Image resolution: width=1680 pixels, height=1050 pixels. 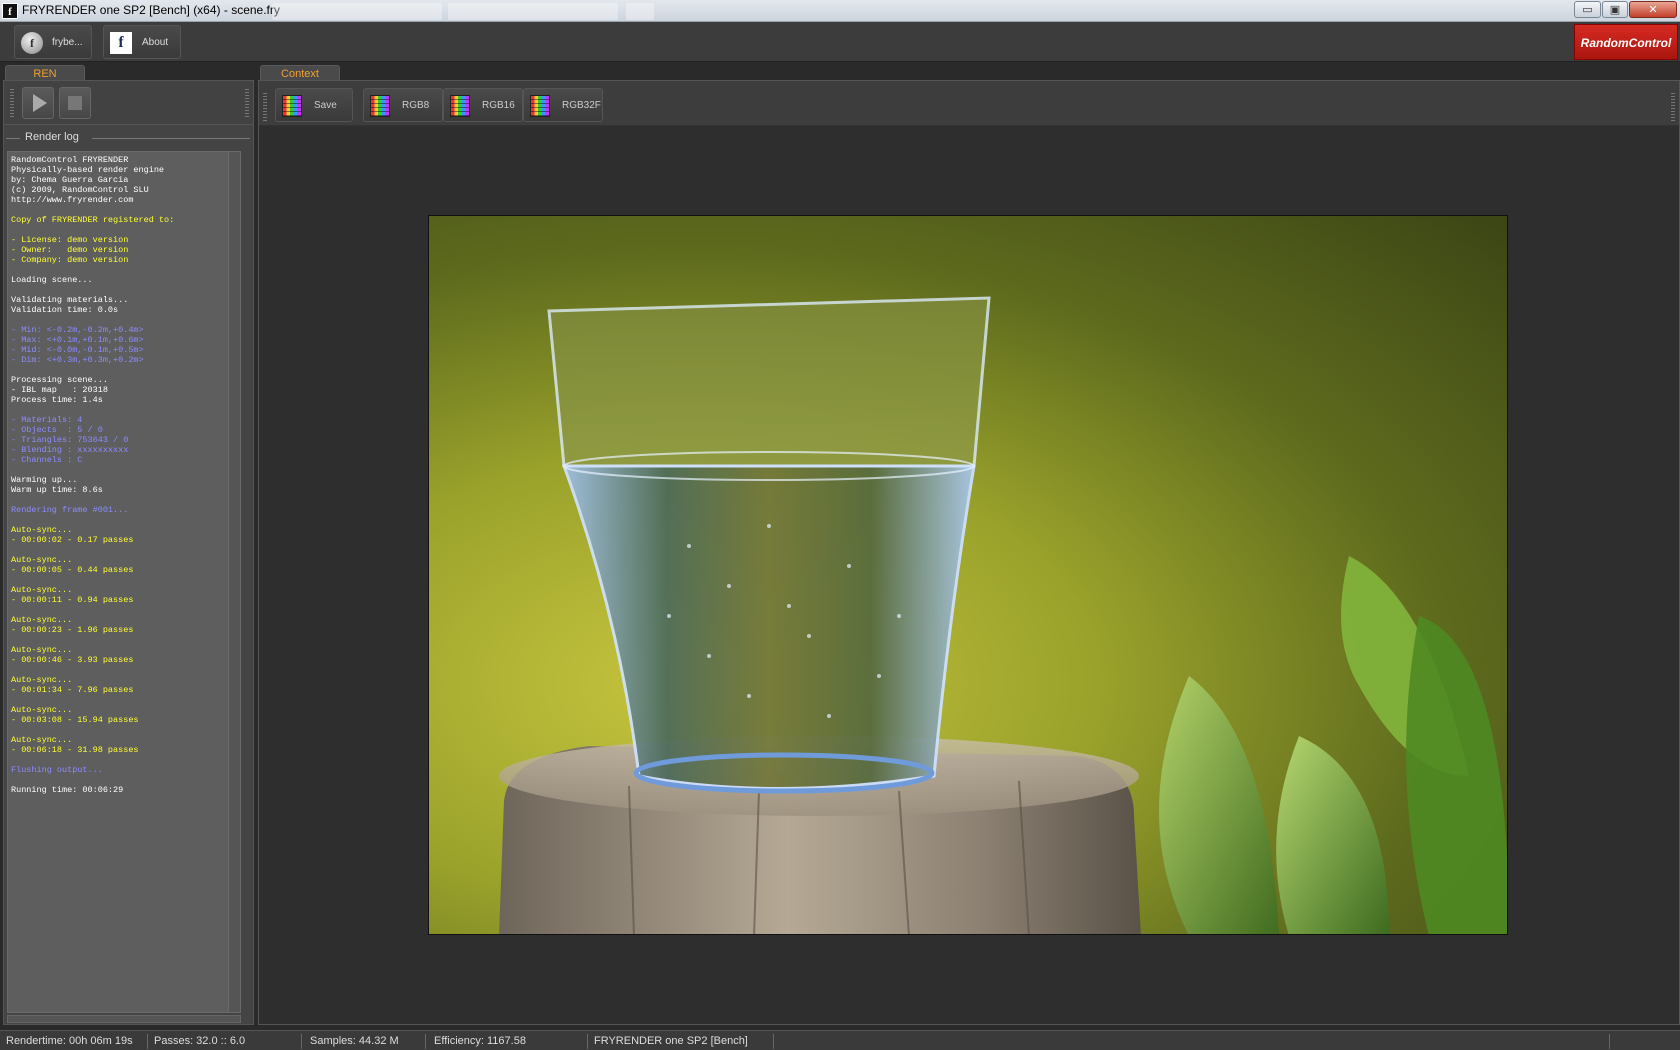 I want to click on save-button: Save, so click(x=314, y=105).